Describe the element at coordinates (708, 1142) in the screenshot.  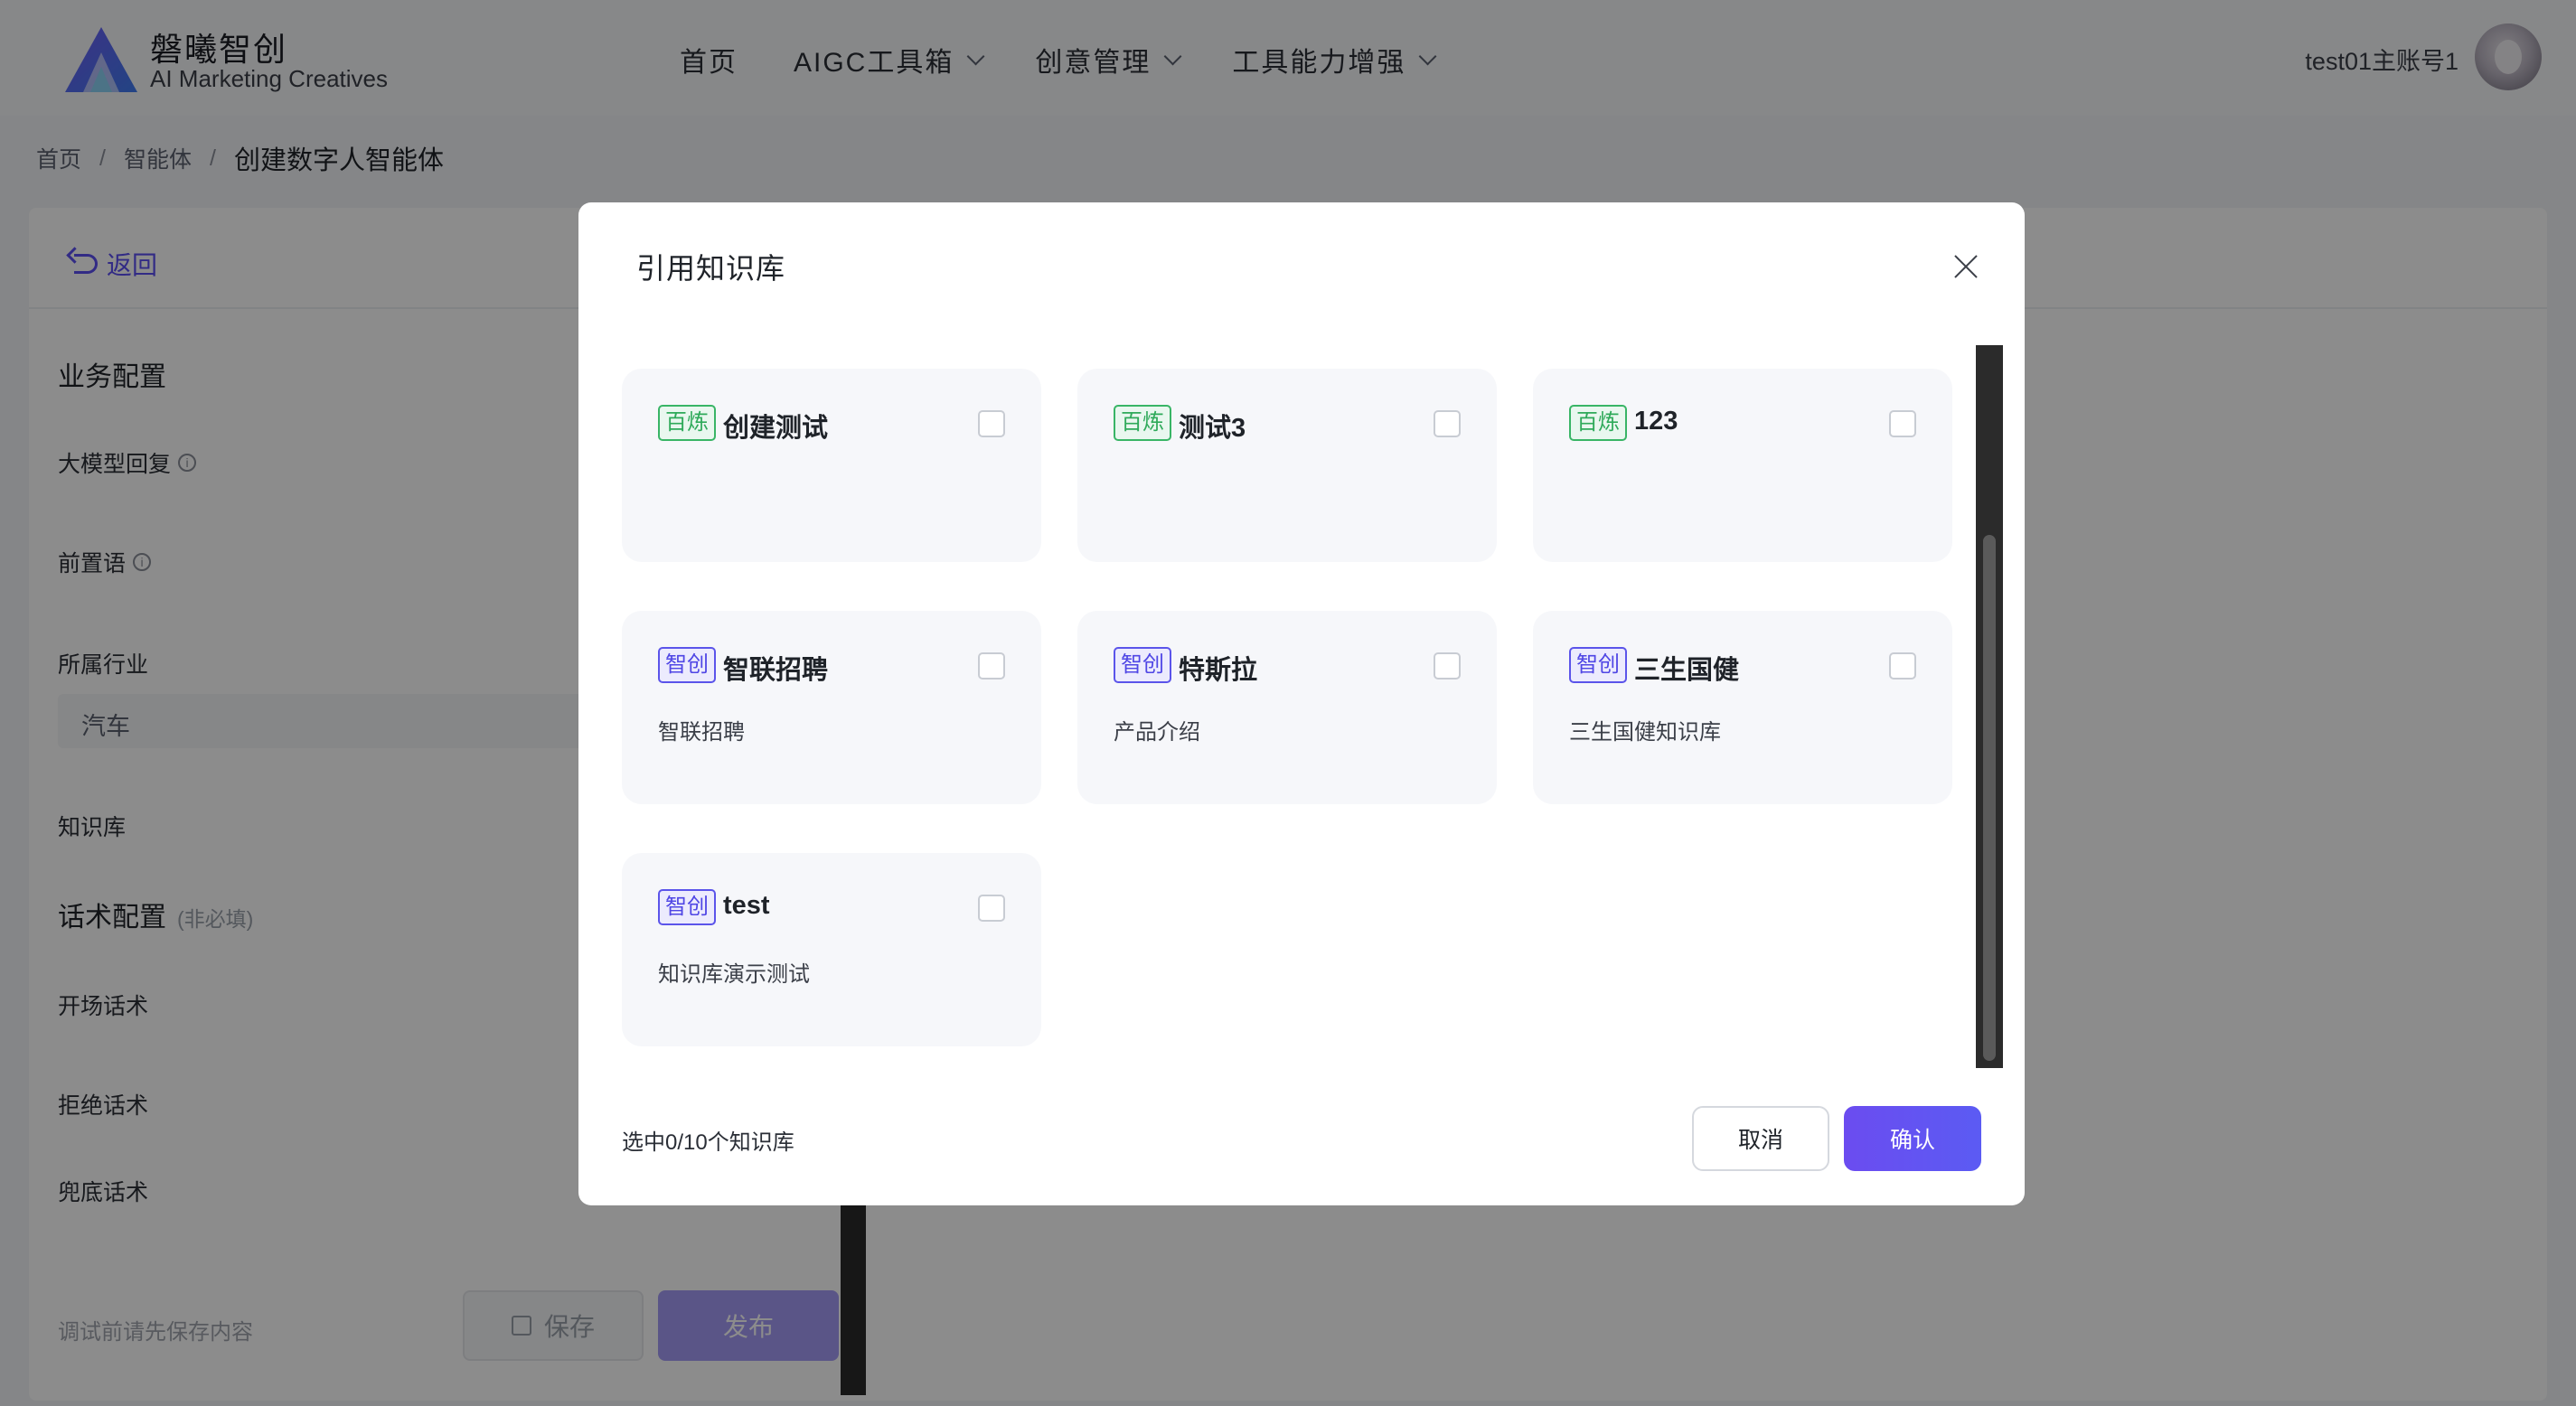
I see `selection-count: 选中0/10个知识库` at that location.